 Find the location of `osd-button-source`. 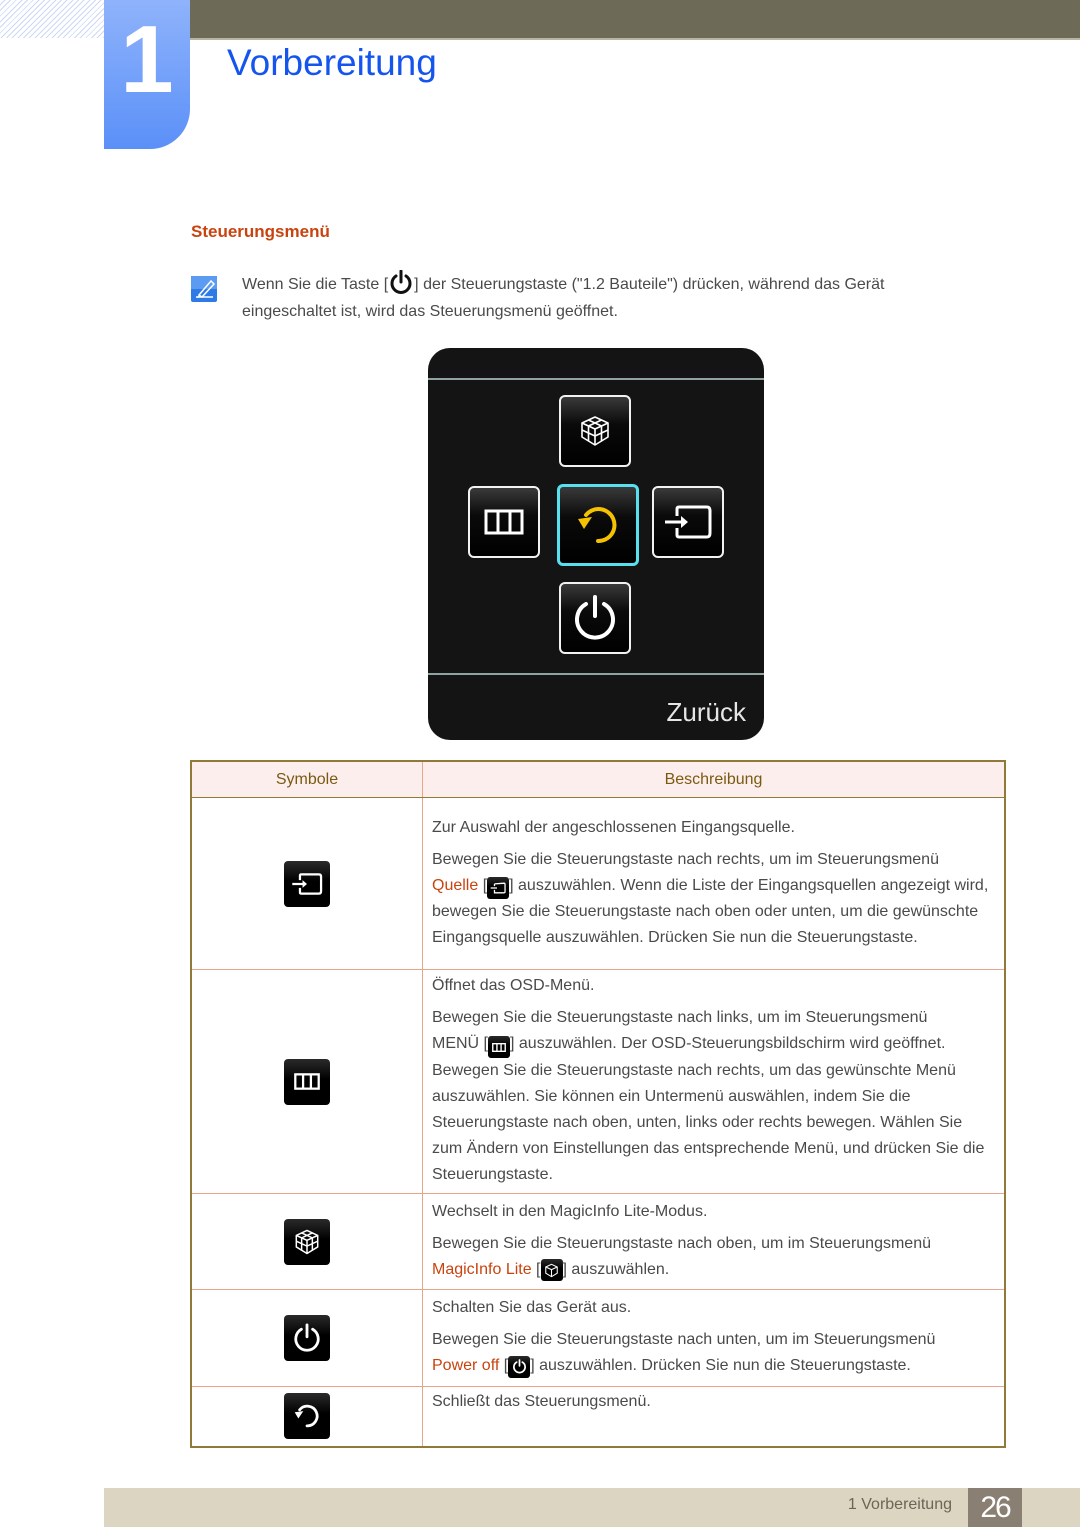

osd-button-source is located at coordinates (688, 522).